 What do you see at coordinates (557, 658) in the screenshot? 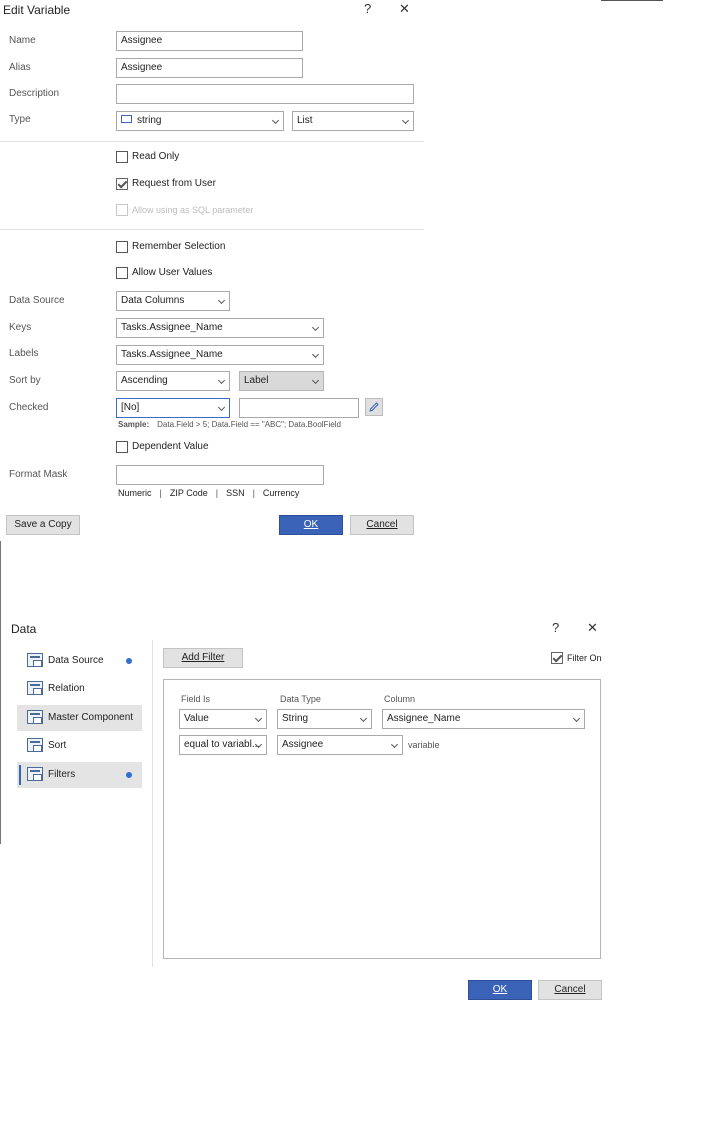
I see `filter-on-checkbox` at bounding box center [557, 658].